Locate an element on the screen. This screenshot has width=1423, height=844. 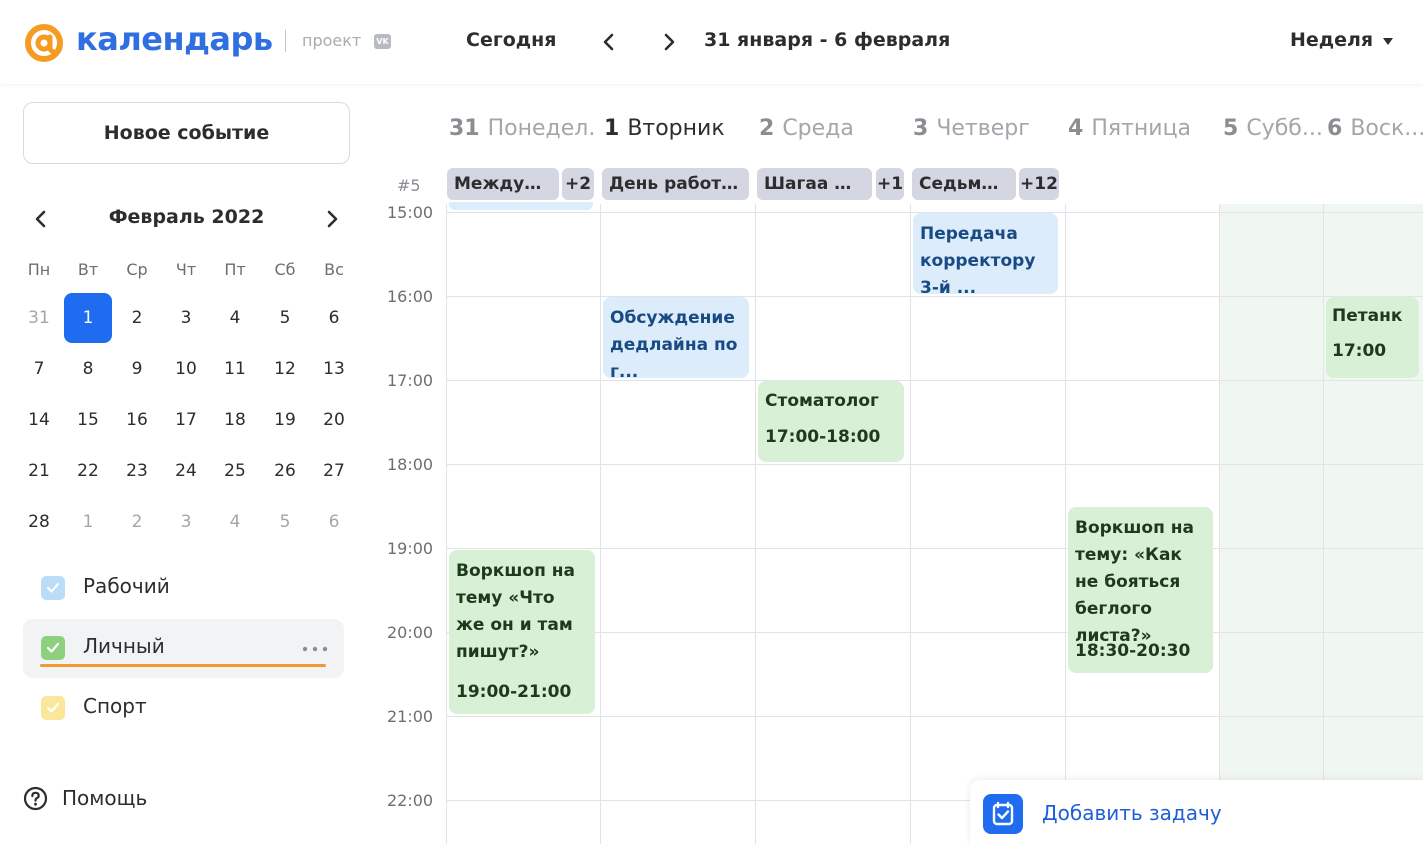
allday-more-chip: +12 is located at coordinates (1039, 184).